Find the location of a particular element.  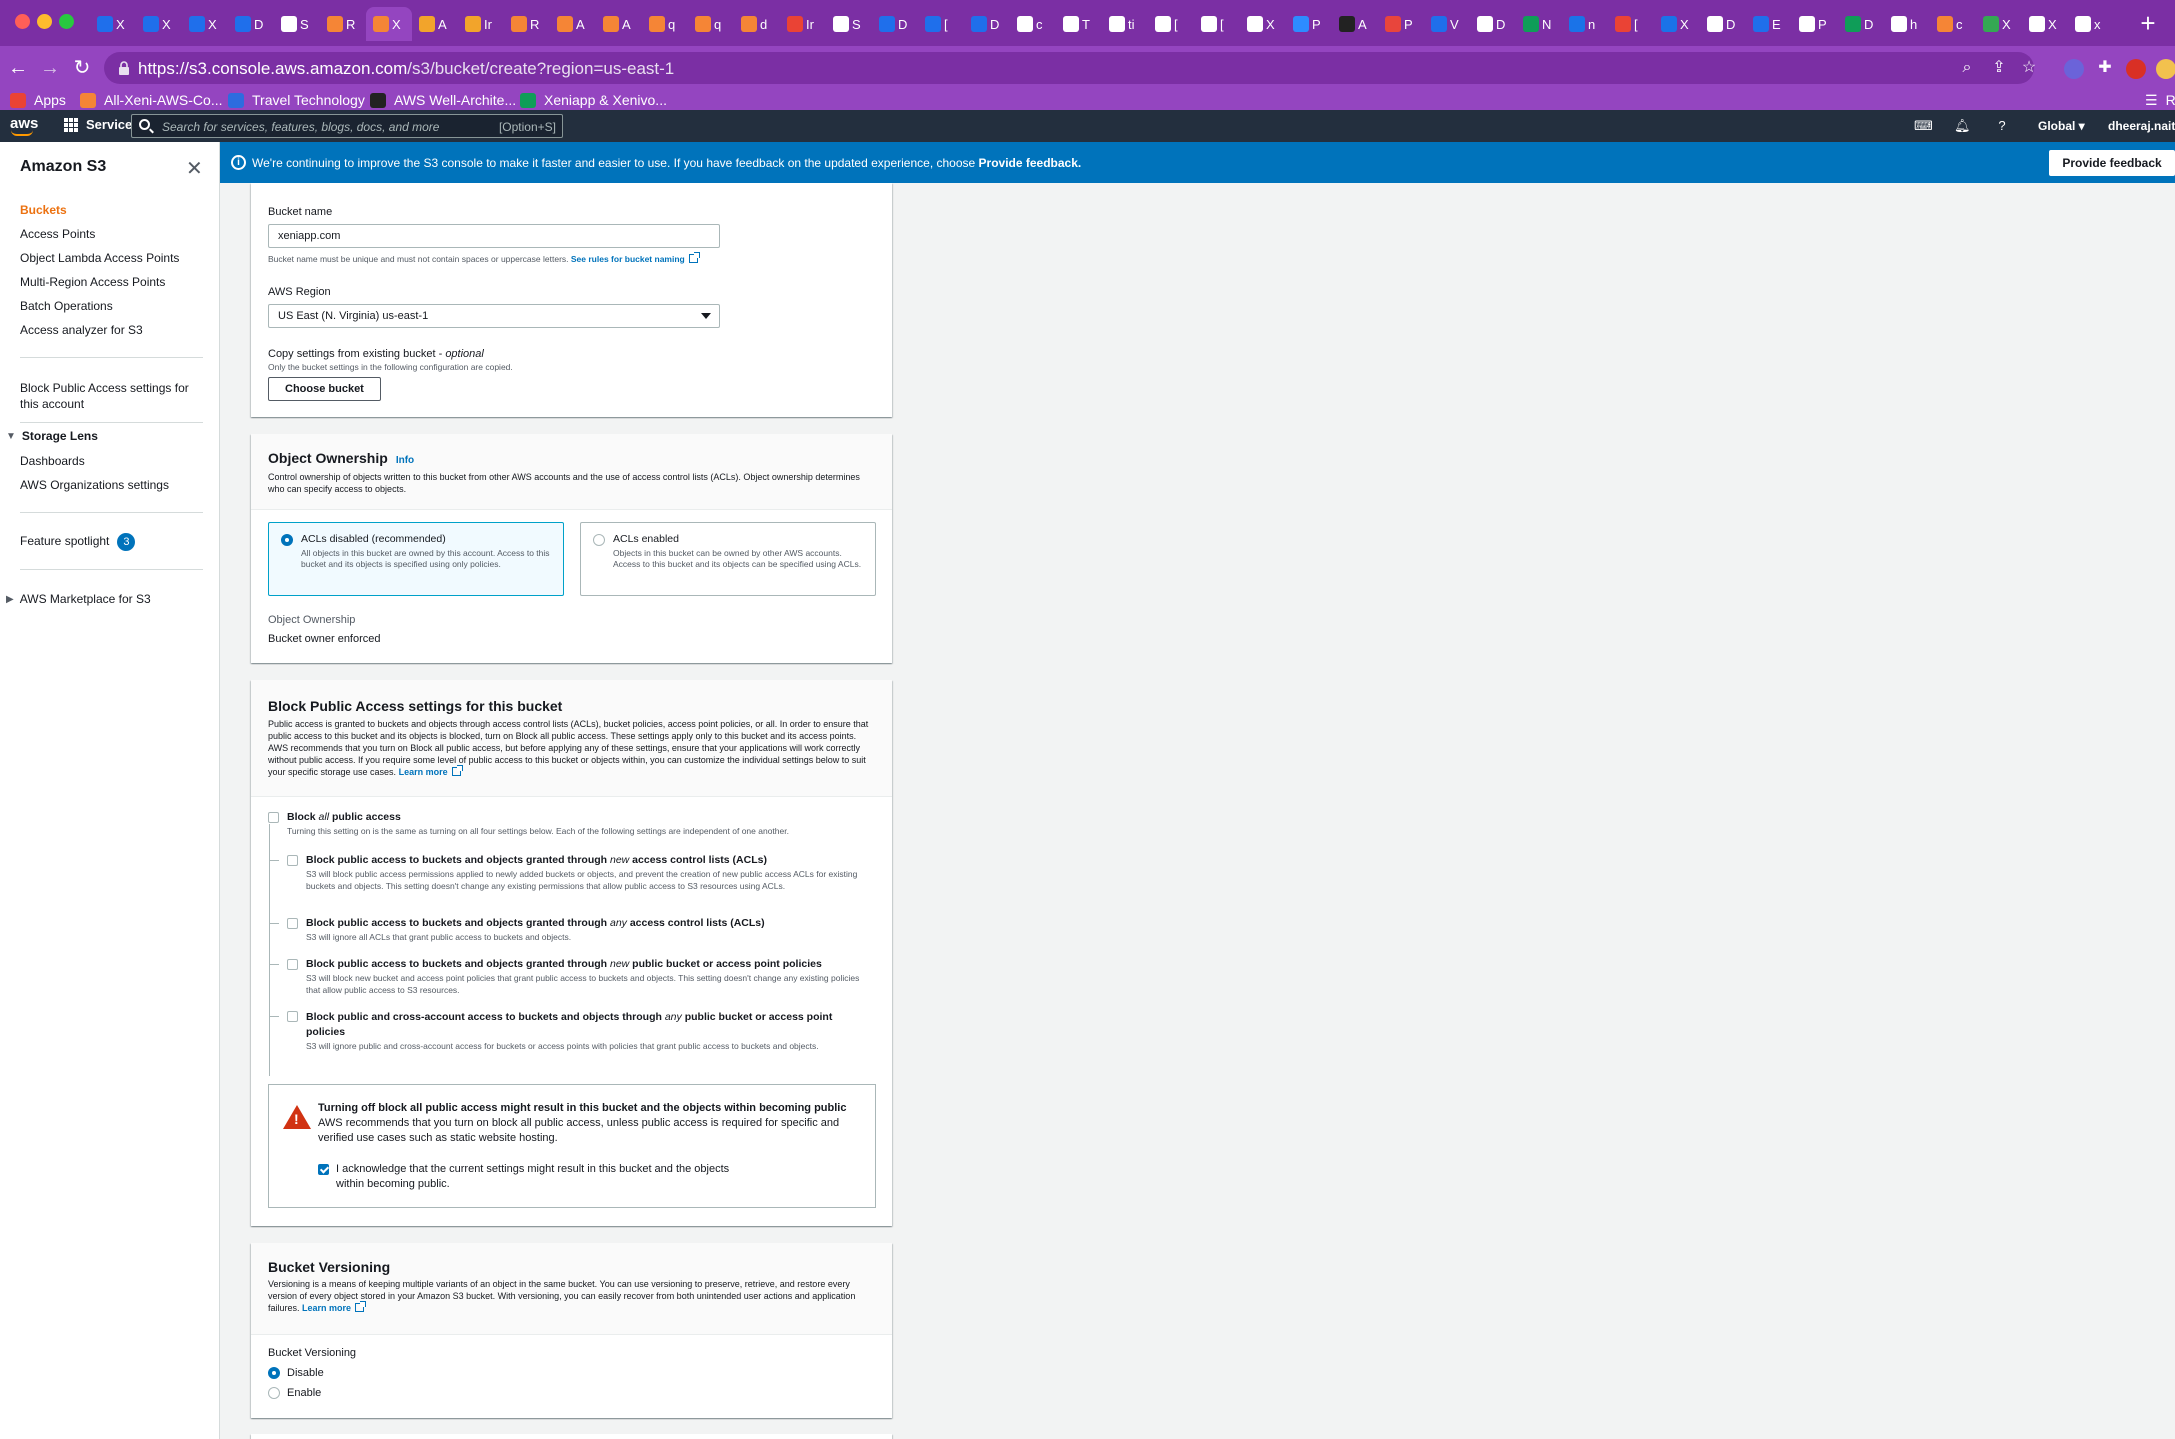

browser-tab: N is located at coordinates (1539, 24).